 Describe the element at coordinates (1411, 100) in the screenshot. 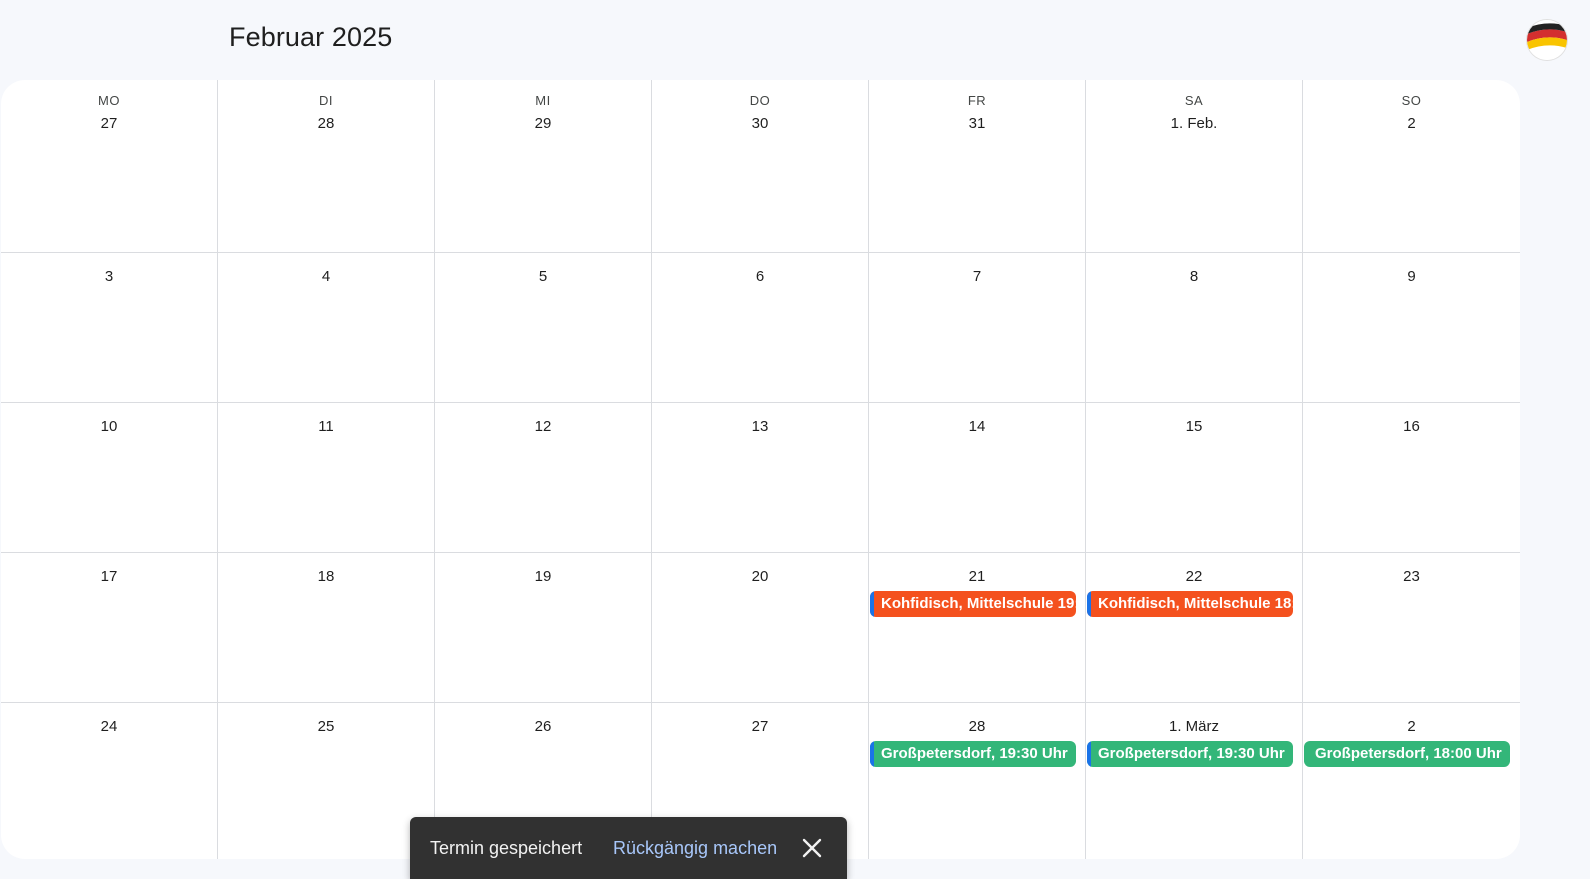

I see `weekday-label: SO` at that location.